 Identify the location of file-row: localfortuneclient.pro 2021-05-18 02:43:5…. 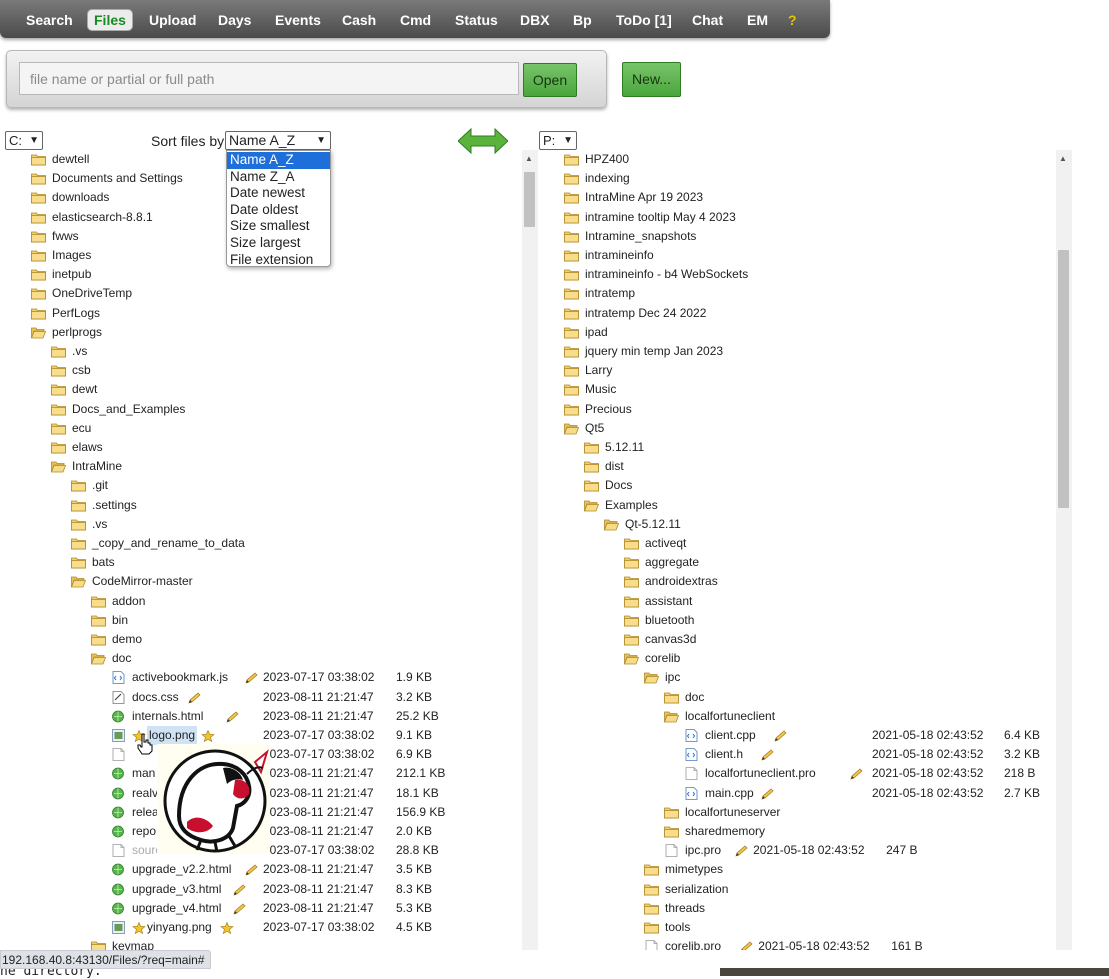
(869, 773).